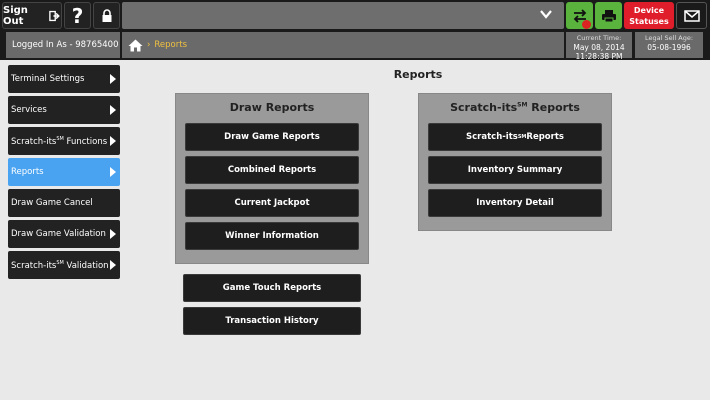  I want to click on device-statuses-button: Device Statuses, so click(649, 15).